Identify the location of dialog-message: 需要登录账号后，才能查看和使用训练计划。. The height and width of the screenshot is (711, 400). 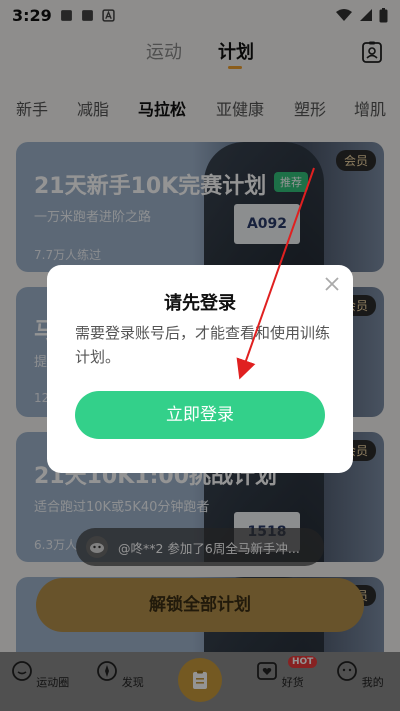
(203, 345).